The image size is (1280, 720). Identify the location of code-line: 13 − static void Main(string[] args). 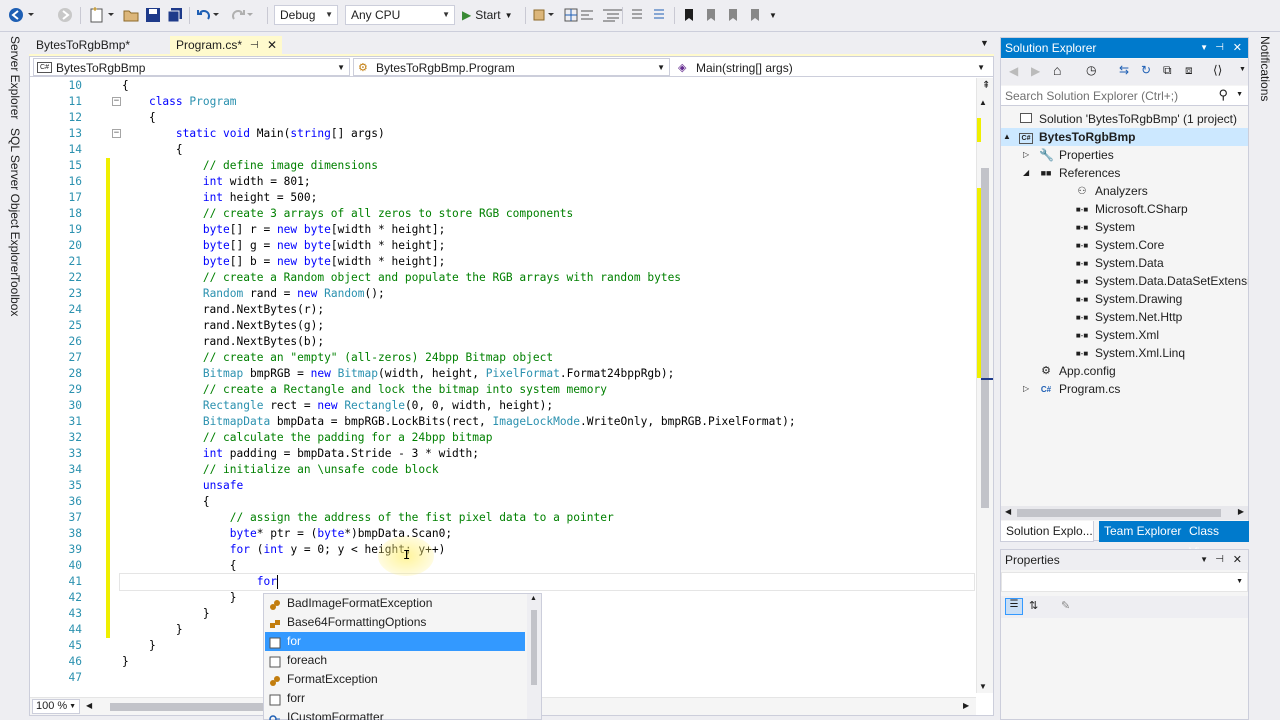
(503, 134).